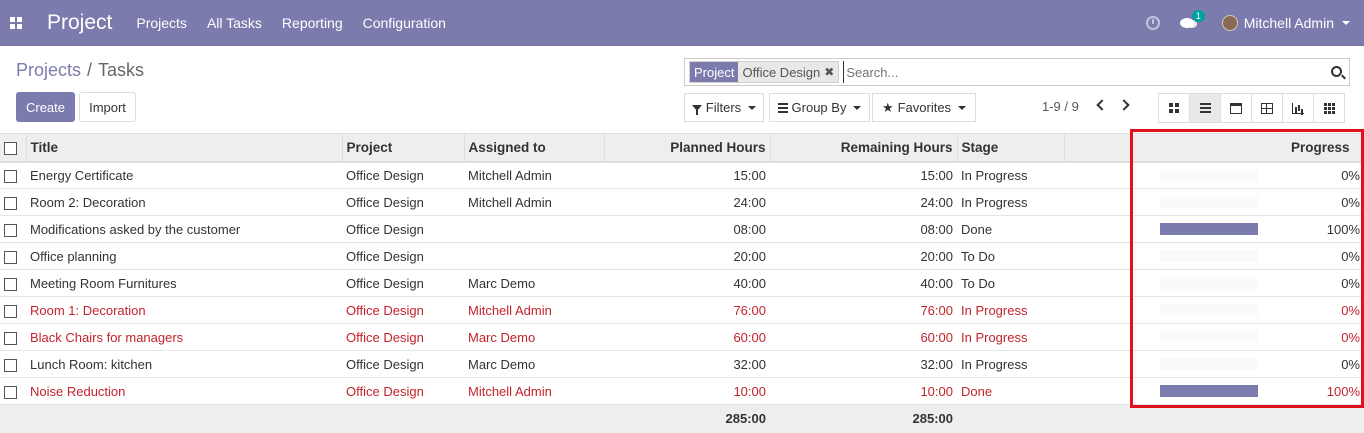 Image resolution: width=1364 pixels, height=433 pixels. What do you see at coordinates (16, 23) in the screenshot?
I see `apps-menu-button` at bounding box center [16, 23].